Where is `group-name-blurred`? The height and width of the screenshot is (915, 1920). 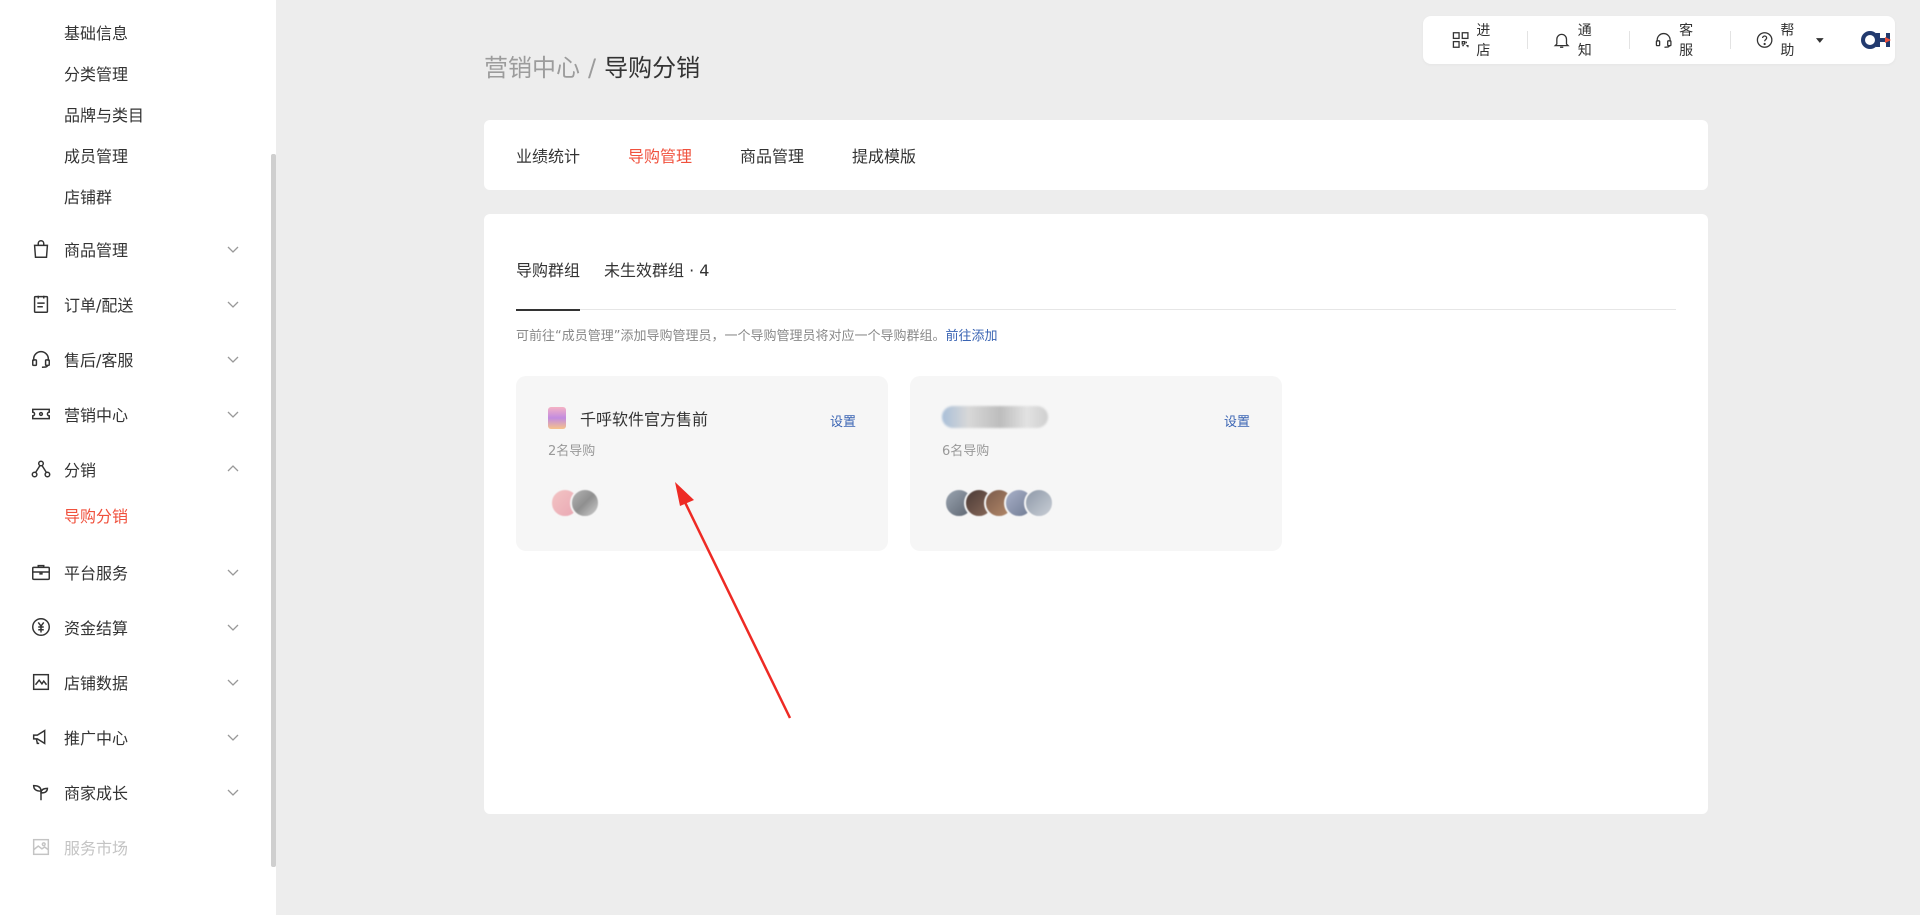 group-name-blurred is located at coordinates (995, 417).